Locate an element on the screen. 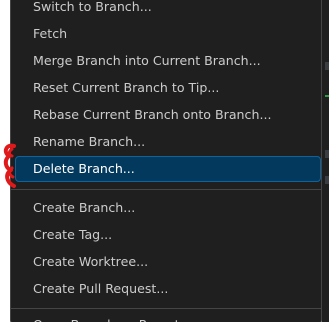  menu-item-open-branch-on-remote: Open Branch on Remote is located at coordinates (168, 317).